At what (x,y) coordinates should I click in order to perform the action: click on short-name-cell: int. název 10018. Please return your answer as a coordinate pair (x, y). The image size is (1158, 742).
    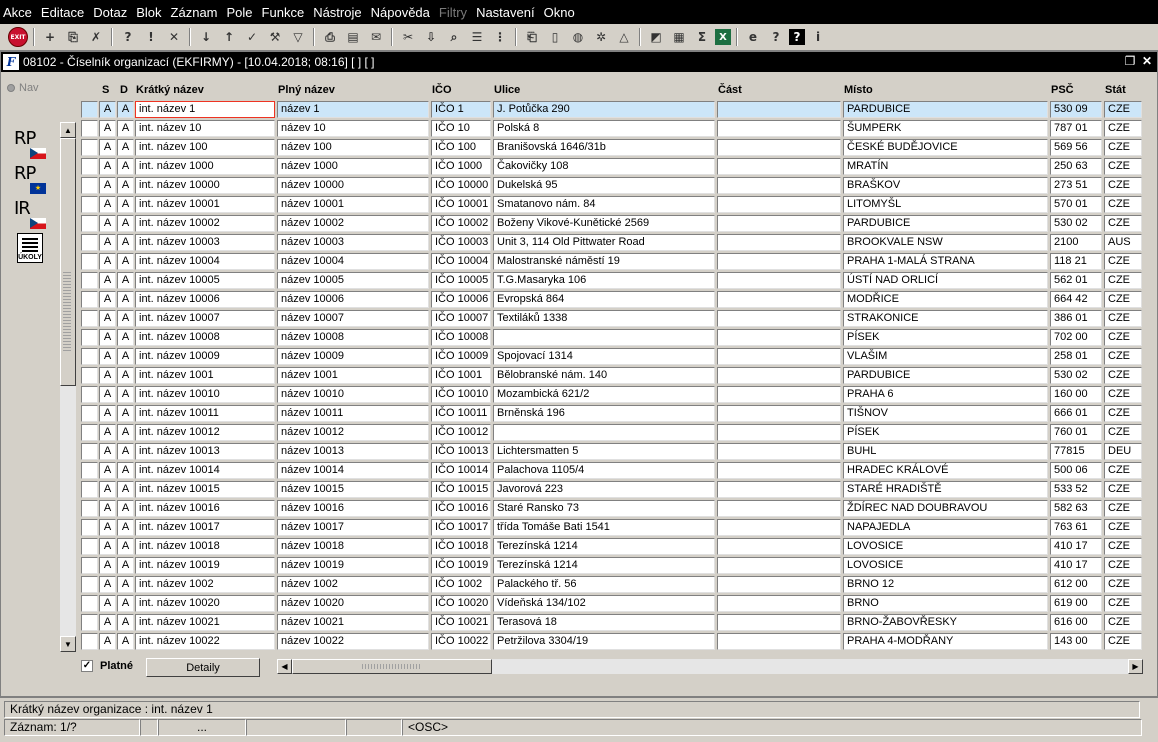
    Looking at the image, I should click on (205, 546).